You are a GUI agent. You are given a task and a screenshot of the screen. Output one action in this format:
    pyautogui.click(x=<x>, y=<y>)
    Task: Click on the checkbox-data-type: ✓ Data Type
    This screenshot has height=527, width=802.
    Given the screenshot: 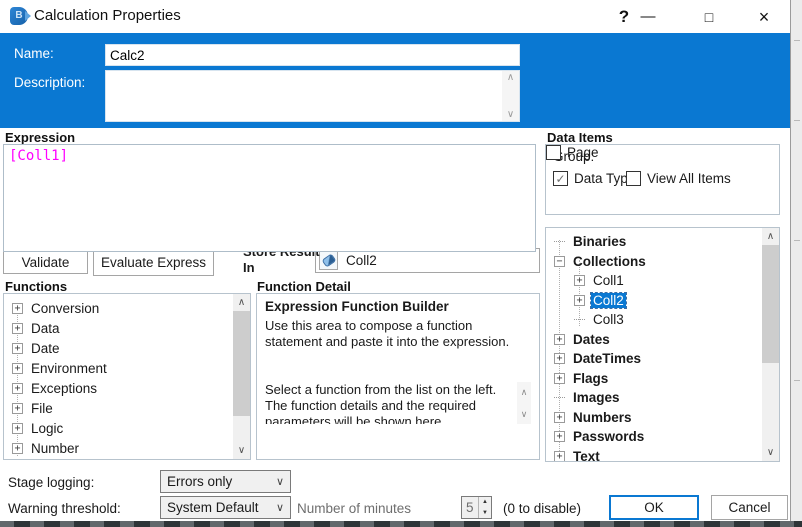 What is the action you would take?
    pyautogui.click(x=594, y=178)
    